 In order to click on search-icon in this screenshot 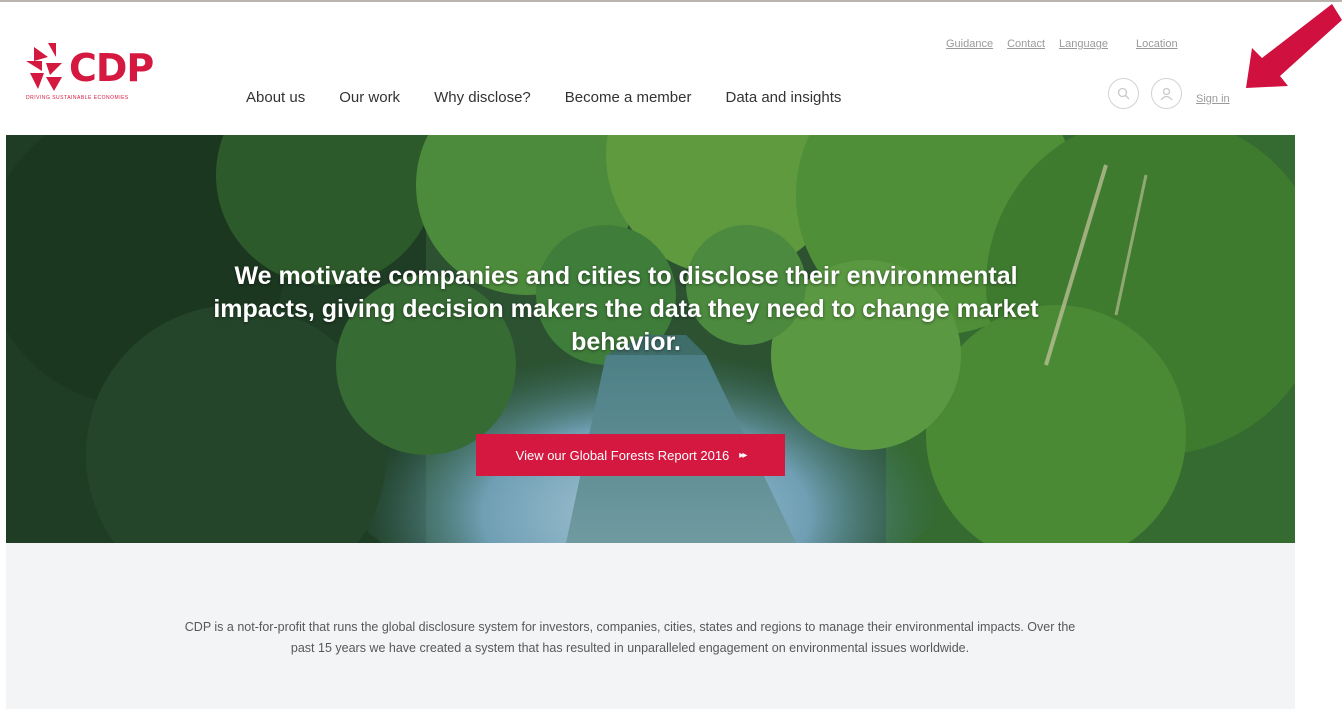, I will do `click(1123, 93)`.